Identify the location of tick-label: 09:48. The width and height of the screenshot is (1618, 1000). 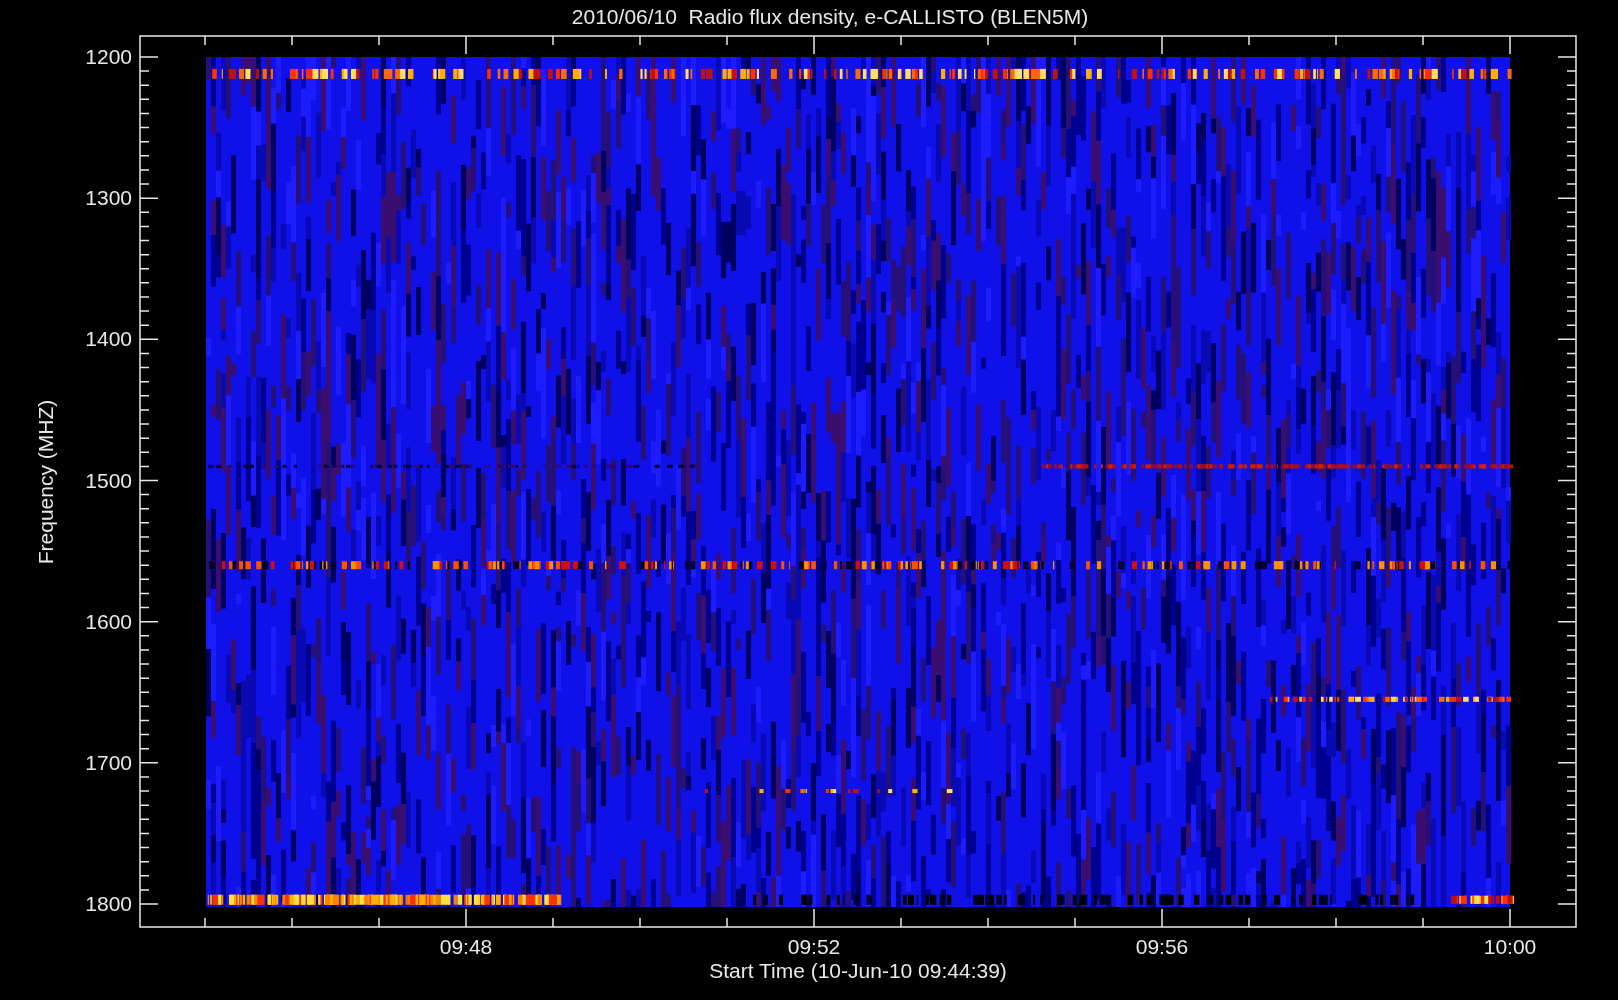
(466, 946).